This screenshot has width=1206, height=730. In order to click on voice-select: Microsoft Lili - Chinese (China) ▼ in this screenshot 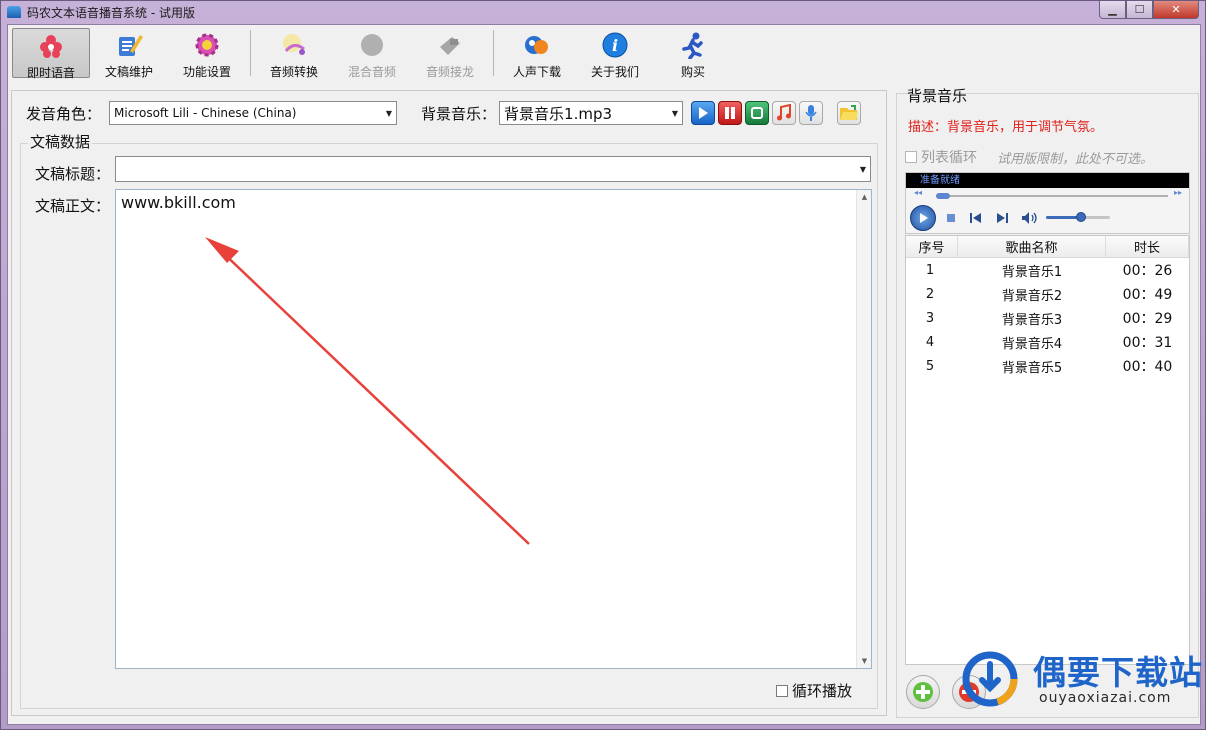, I will do `click(253, 113)`.